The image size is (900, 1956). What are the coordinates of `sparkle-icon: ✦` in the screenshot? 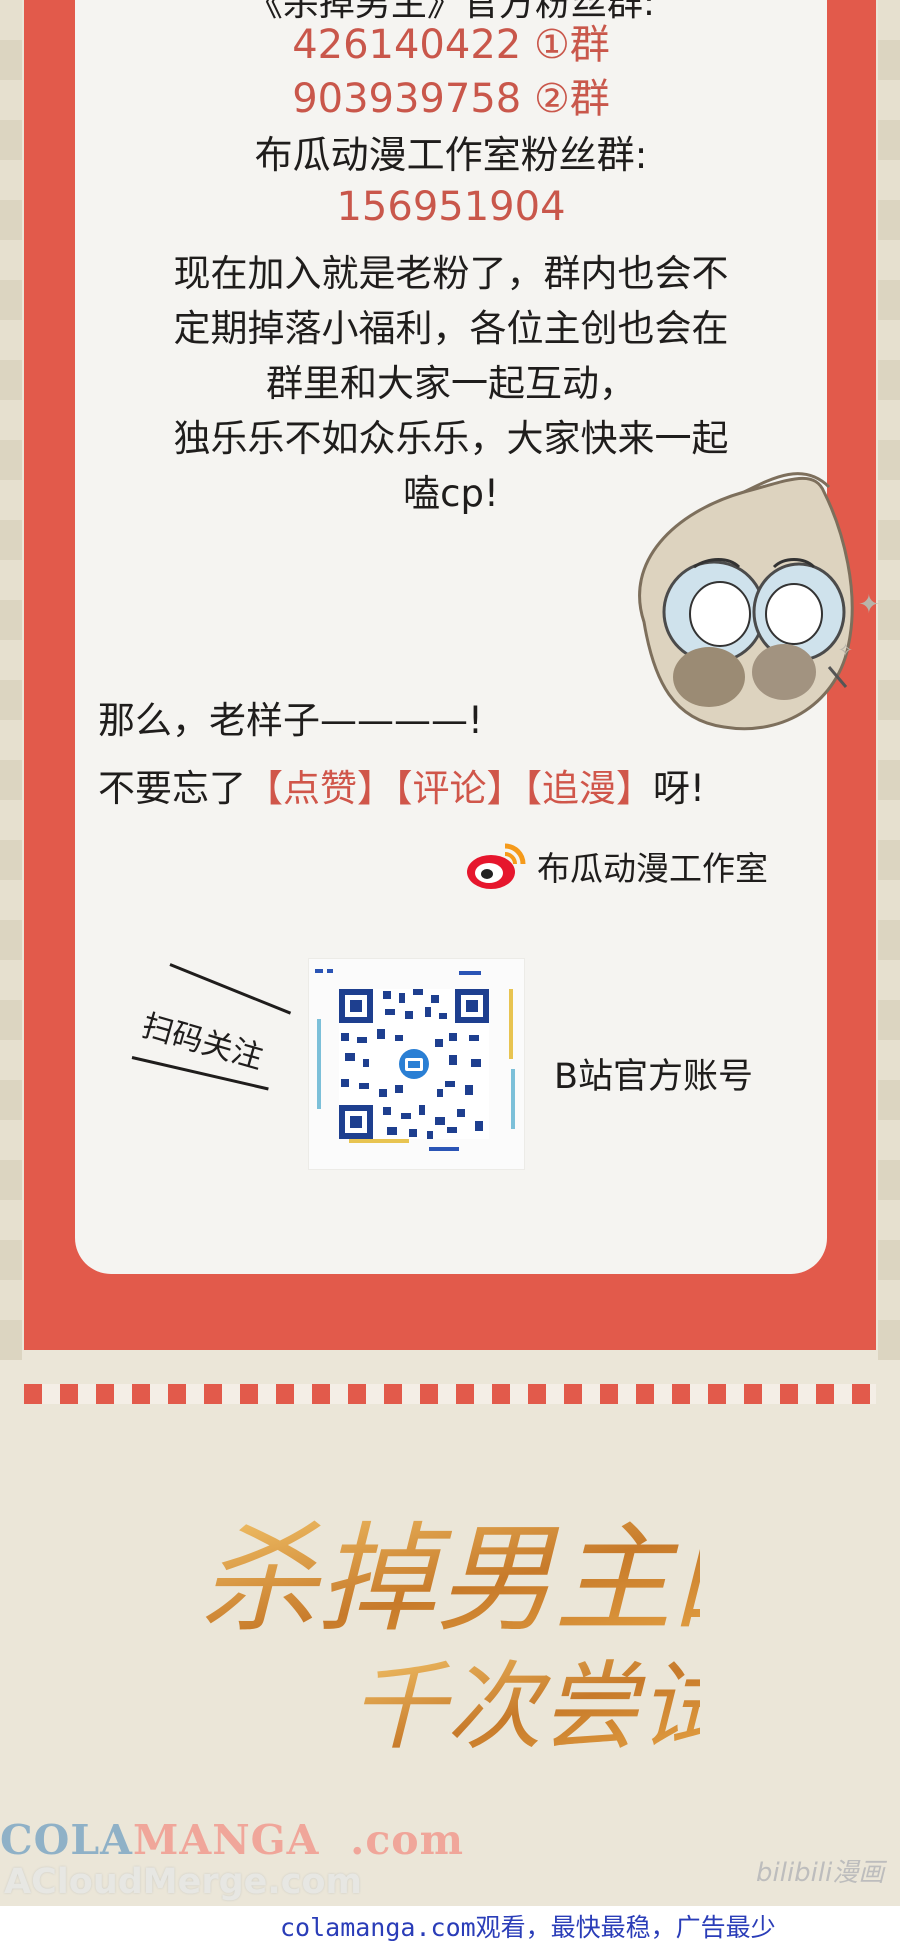 It's located at (869, 605).